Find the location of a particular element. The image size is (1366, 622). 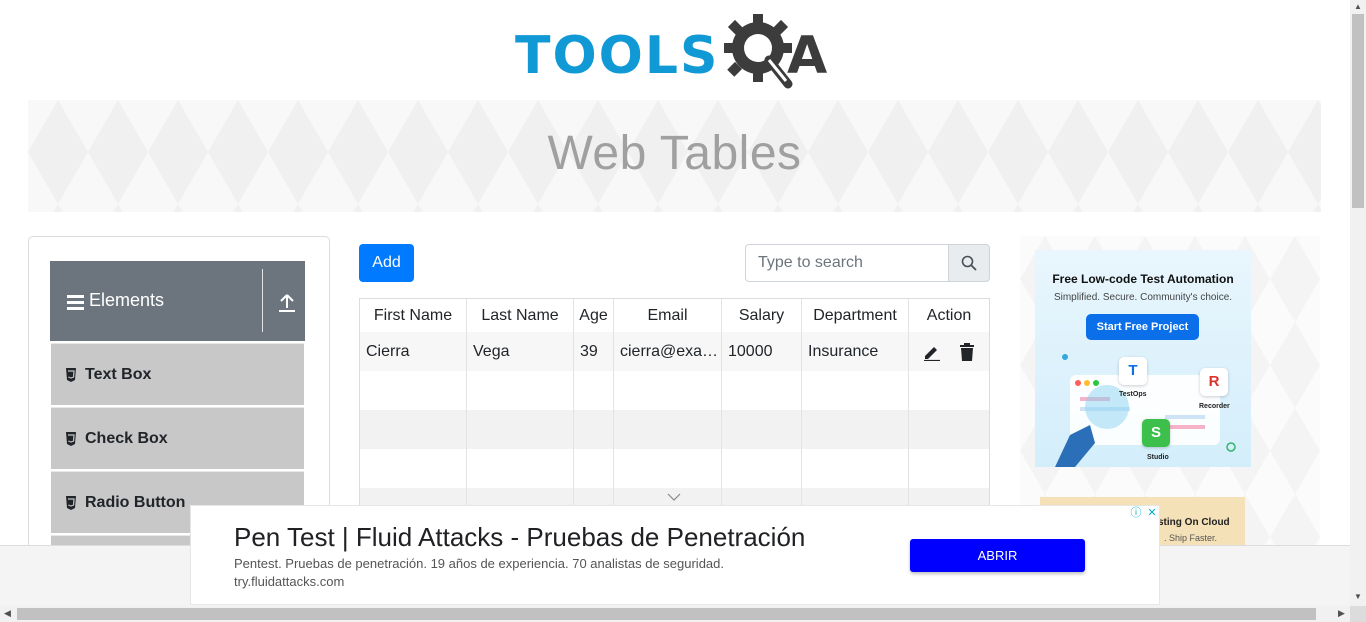

testops-badge: T is located at coordinates (1133, 371).